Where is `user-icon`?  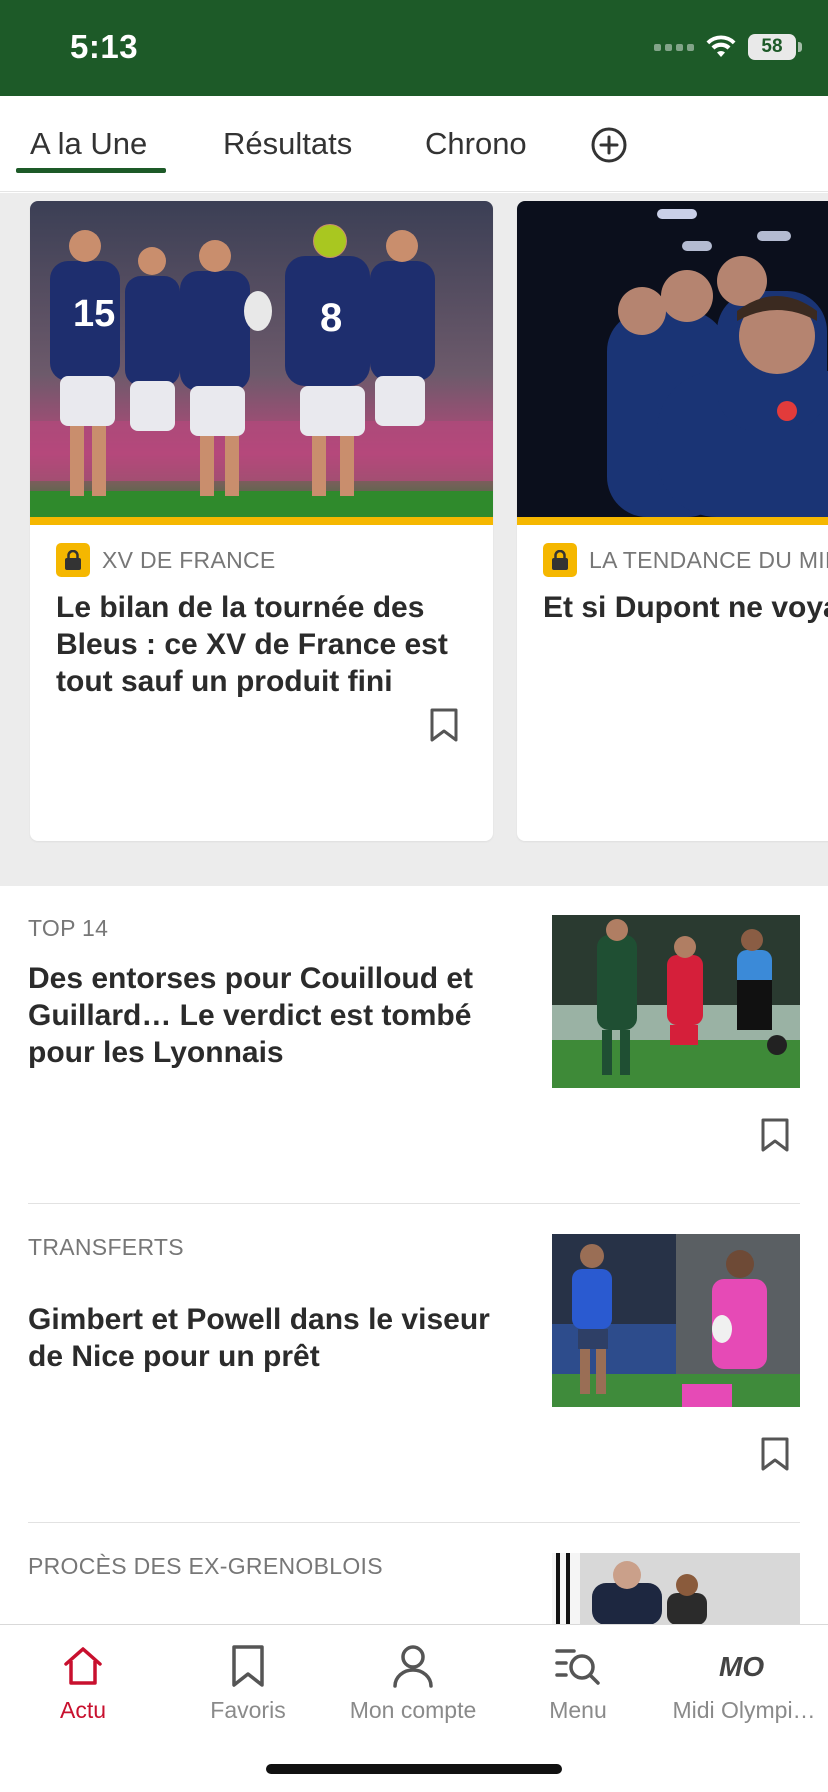 user-icon is located at coordinates (413, 1666).